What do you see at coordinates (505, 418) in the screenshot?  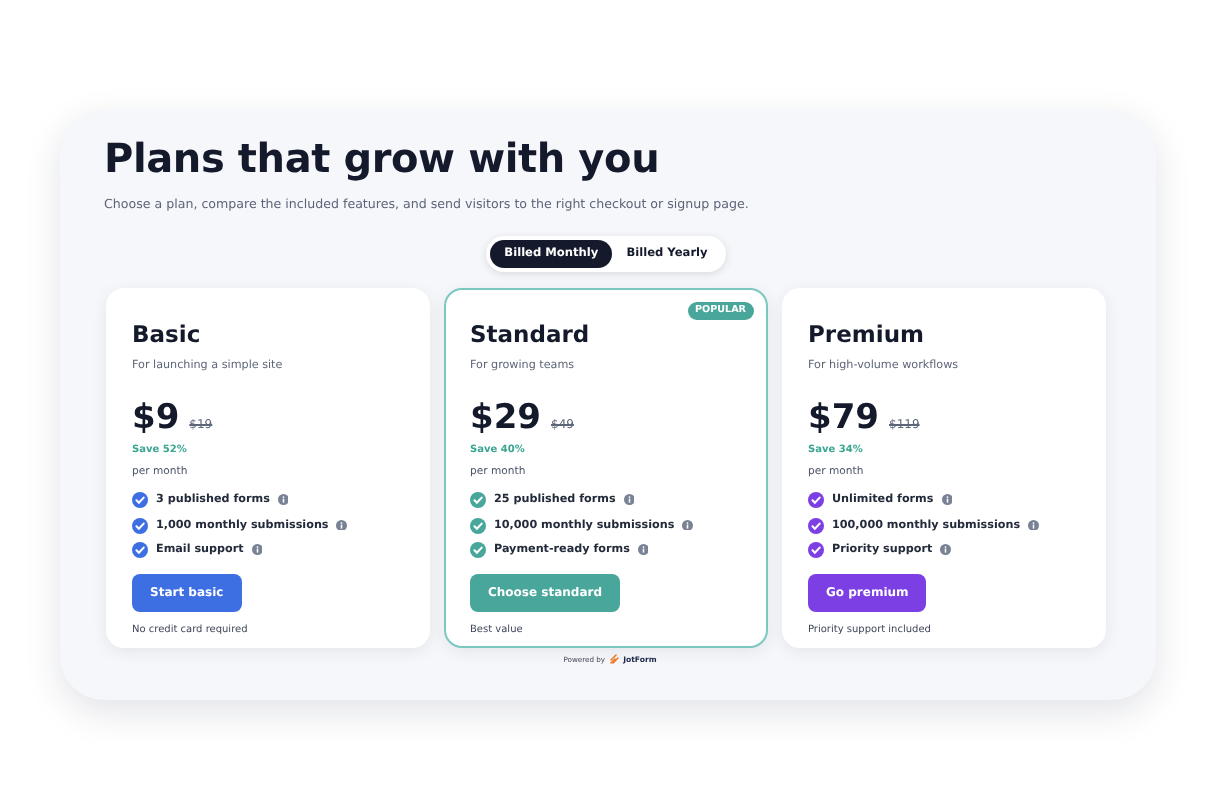 I see `plan-price: $29` at bounding box center [505, 418].